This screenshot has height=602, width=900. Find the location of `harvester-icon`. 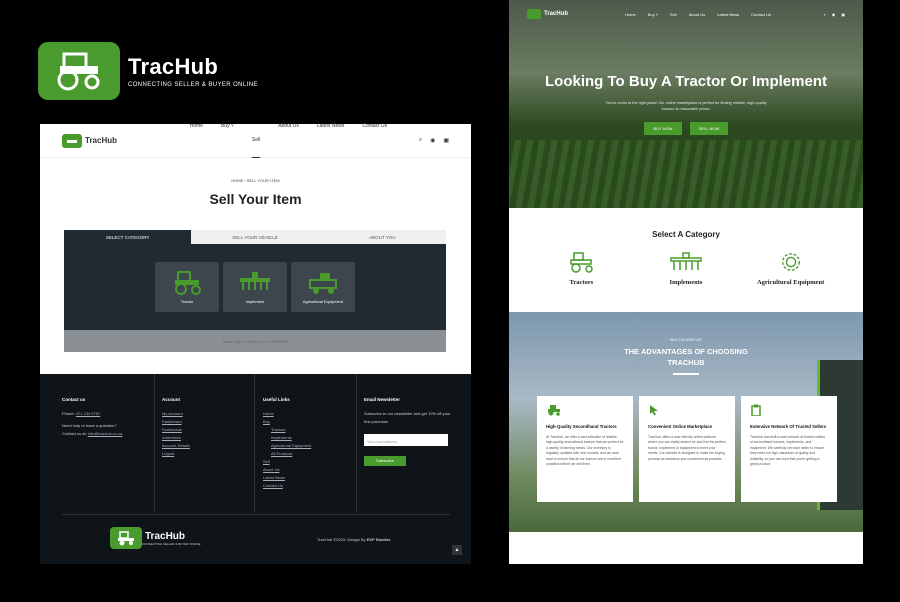

harvester-icon is located at coordinates (323, 283).